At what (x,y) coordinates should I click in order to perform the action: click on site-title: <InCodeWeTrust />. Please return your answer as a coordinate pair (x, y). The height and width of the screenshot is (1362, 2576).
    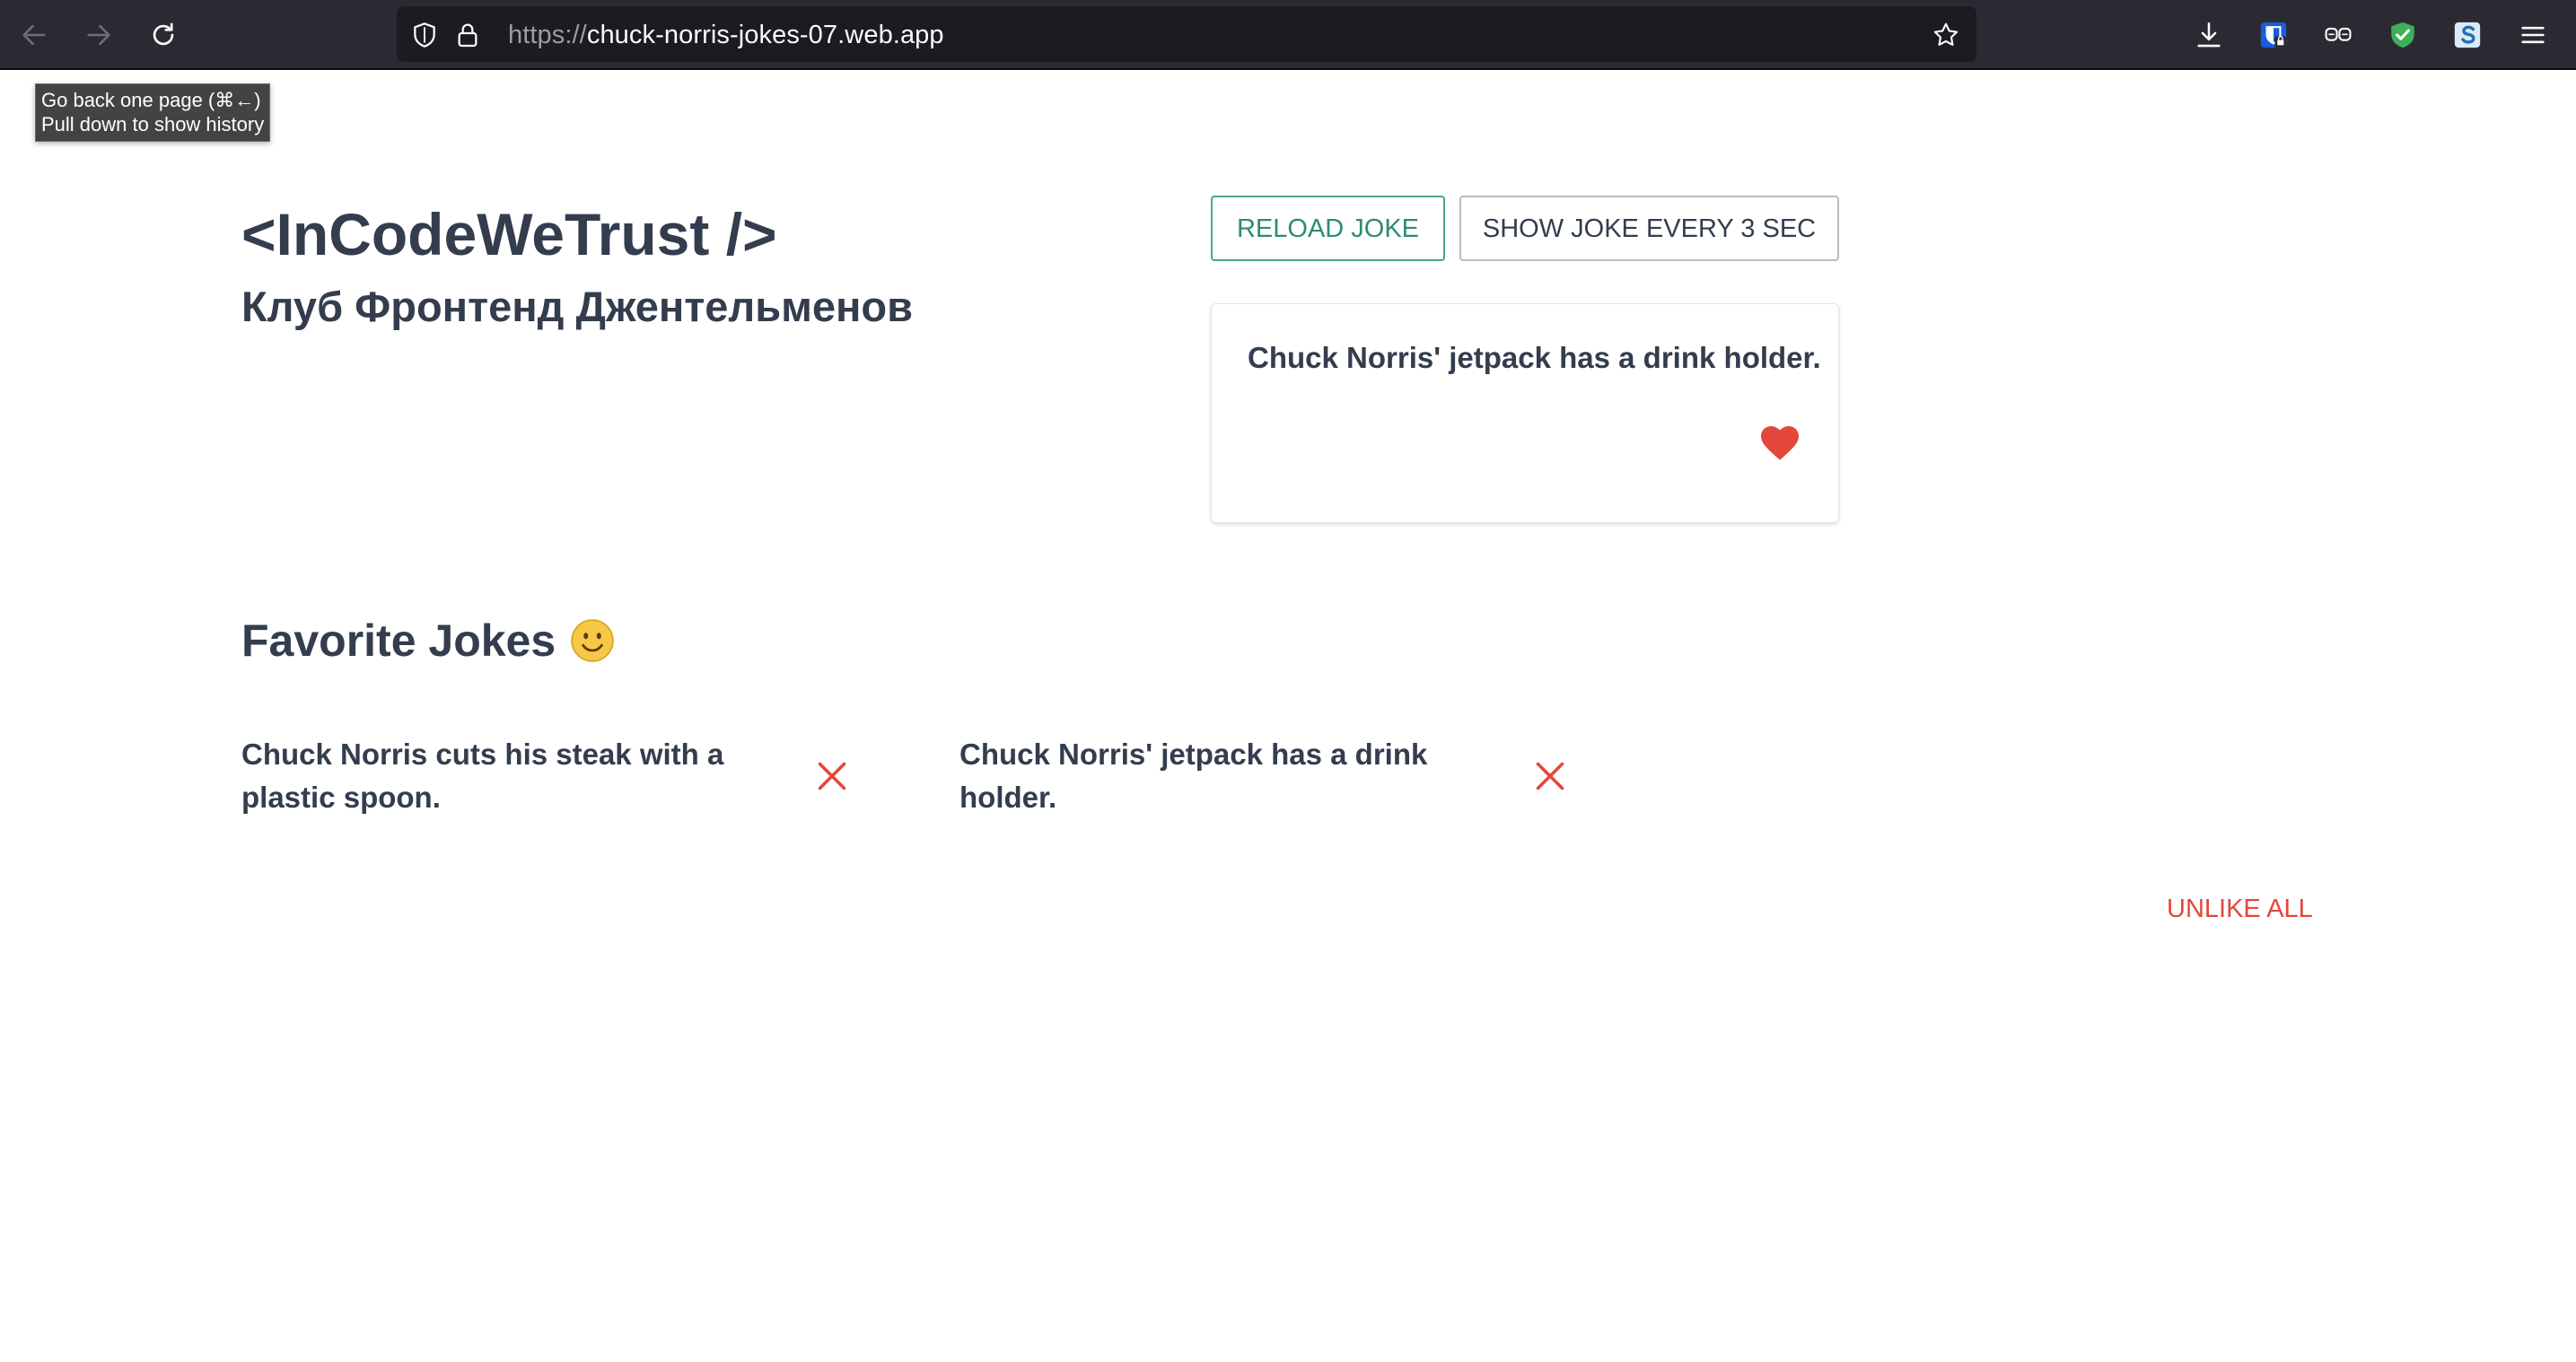
    Looking at the image, I should click on (509, 234).